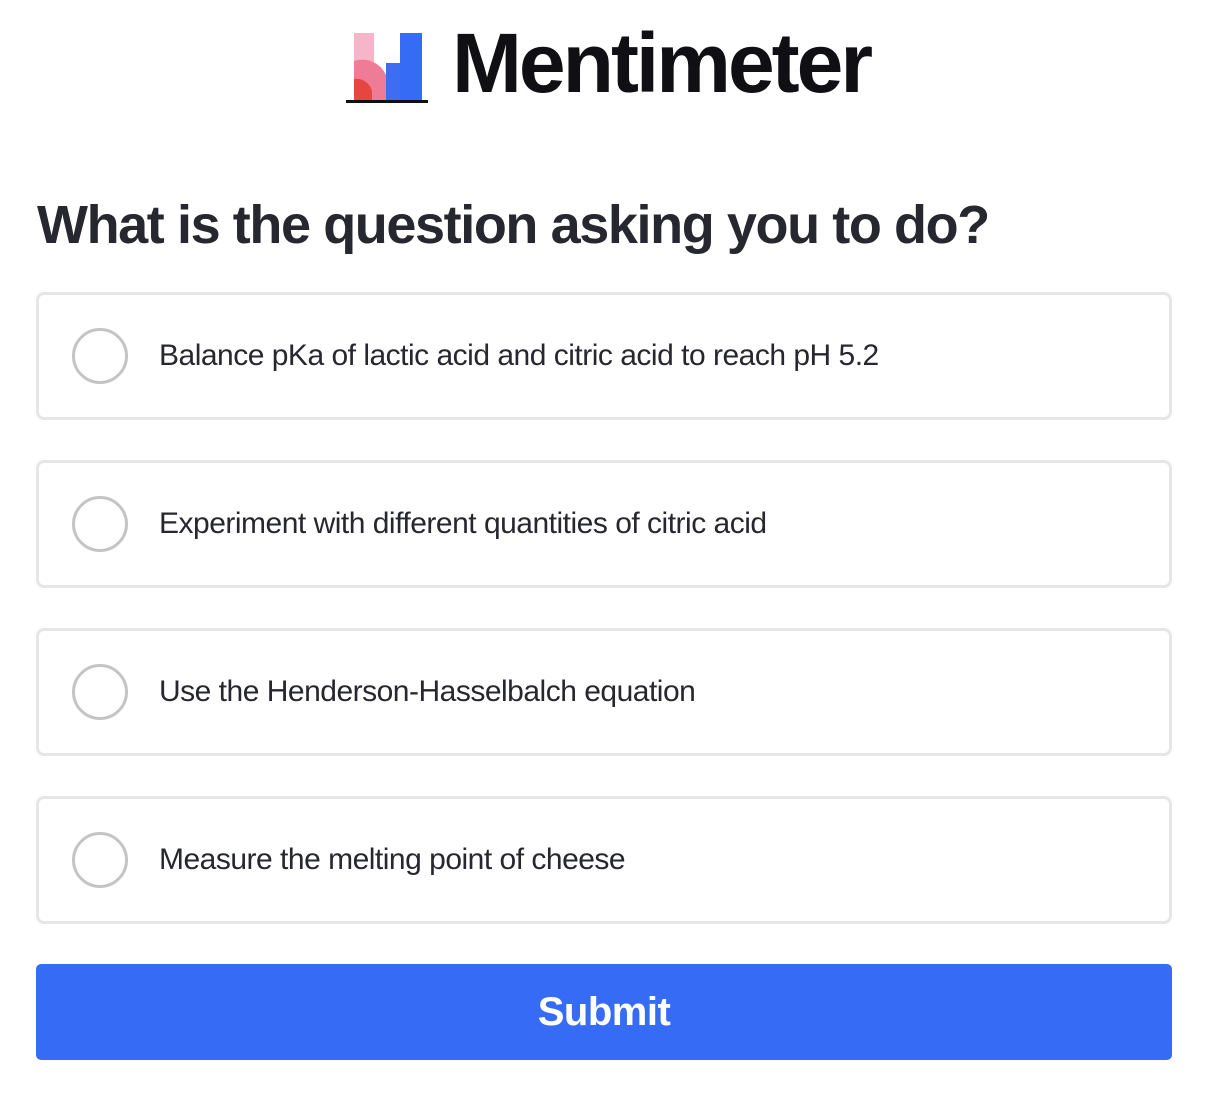  I want to click on option-label: Use the Henderson-Hasselbalch equation, so click(427, 691).